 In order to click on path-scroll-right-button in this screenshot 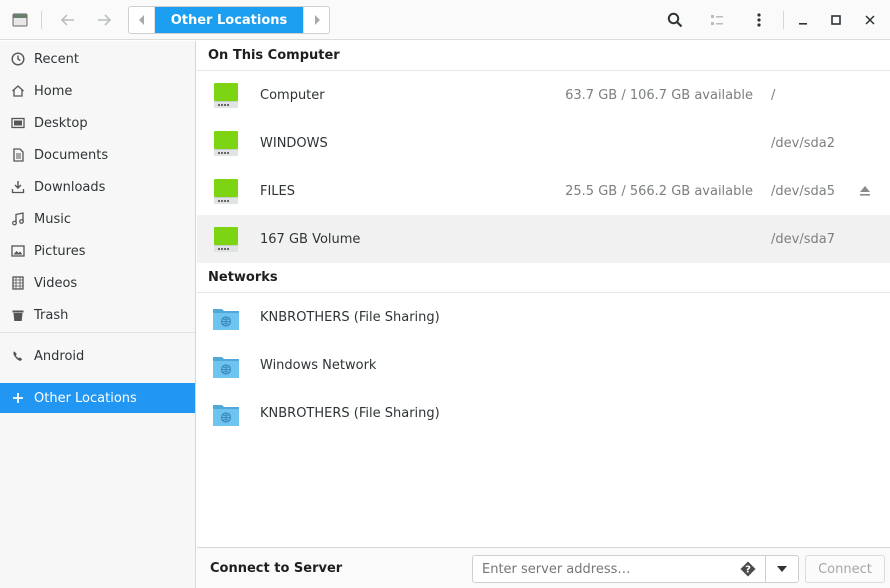, I will do `click(316, 20)`.